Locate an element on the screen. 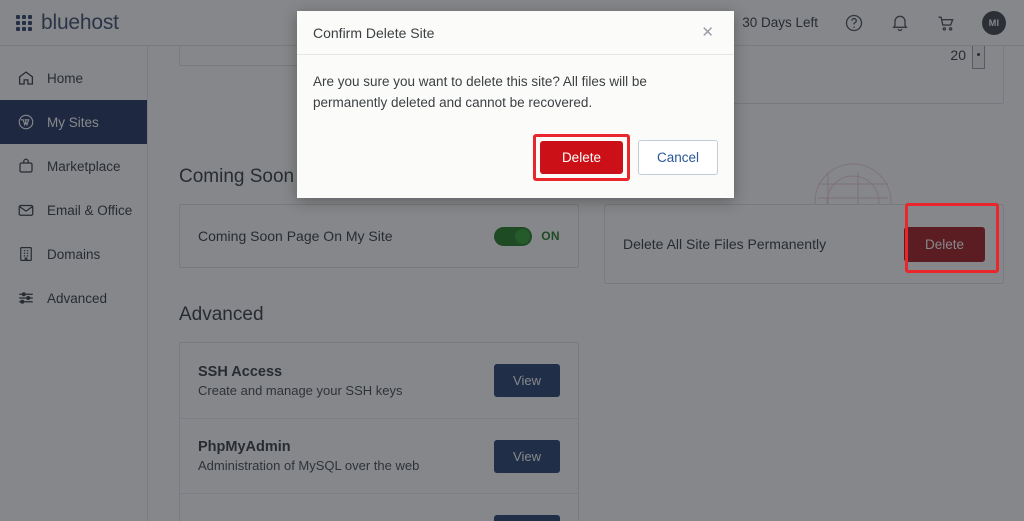 Image resolution: width=1024 pixels, height=521 pixels. dialog-title: Confirm Delete Site is located at coordinates (374, 32).